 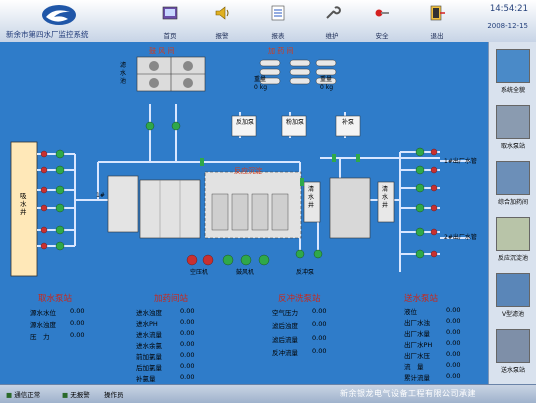 I want to click on home-button: 首页, so click(x=170, y=21).